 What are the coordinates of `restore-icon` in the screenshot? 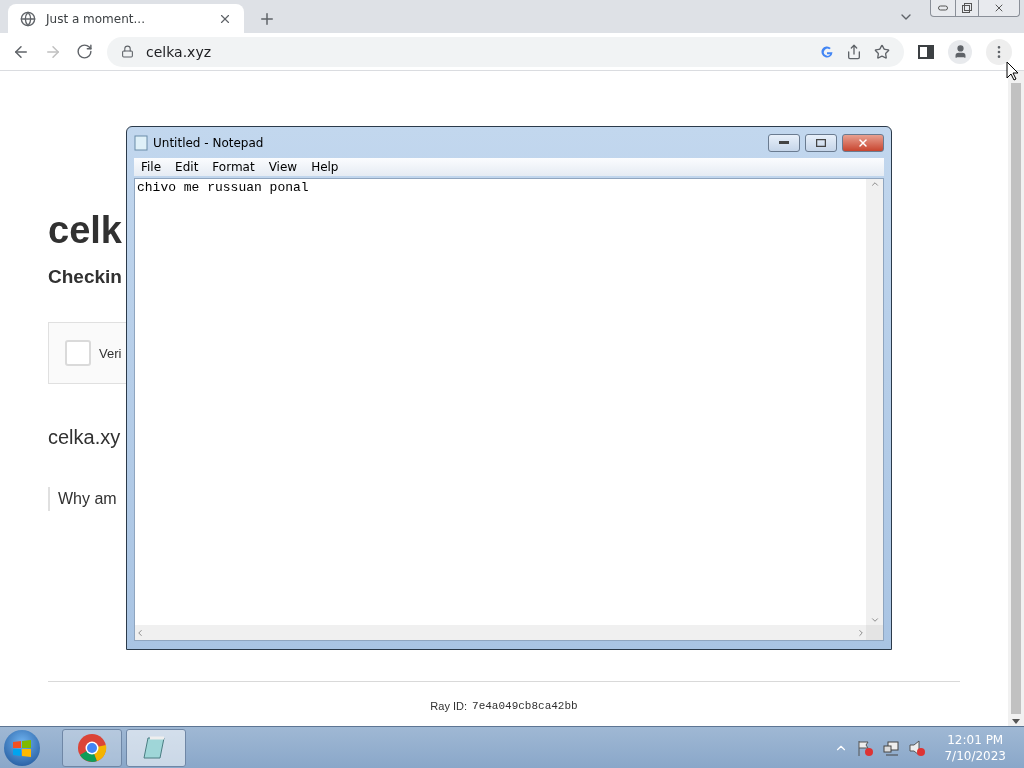 It's located at (967, 8).